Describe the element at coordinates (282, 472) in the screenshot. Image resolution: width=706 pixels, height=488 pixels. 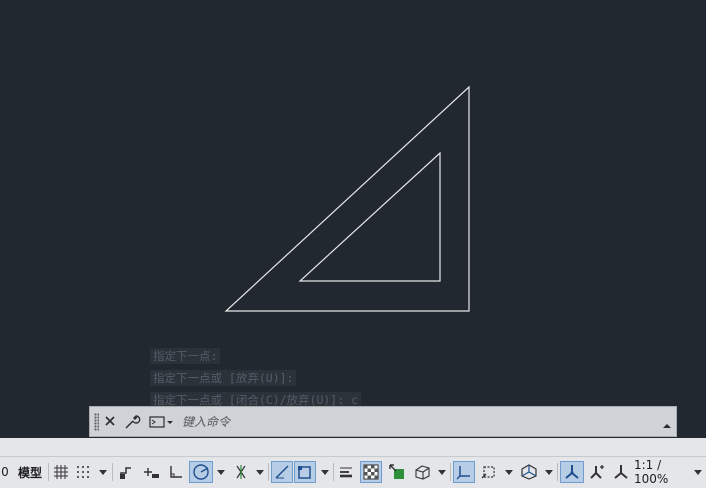
I see `object-snap-tracking-icon` at that location.